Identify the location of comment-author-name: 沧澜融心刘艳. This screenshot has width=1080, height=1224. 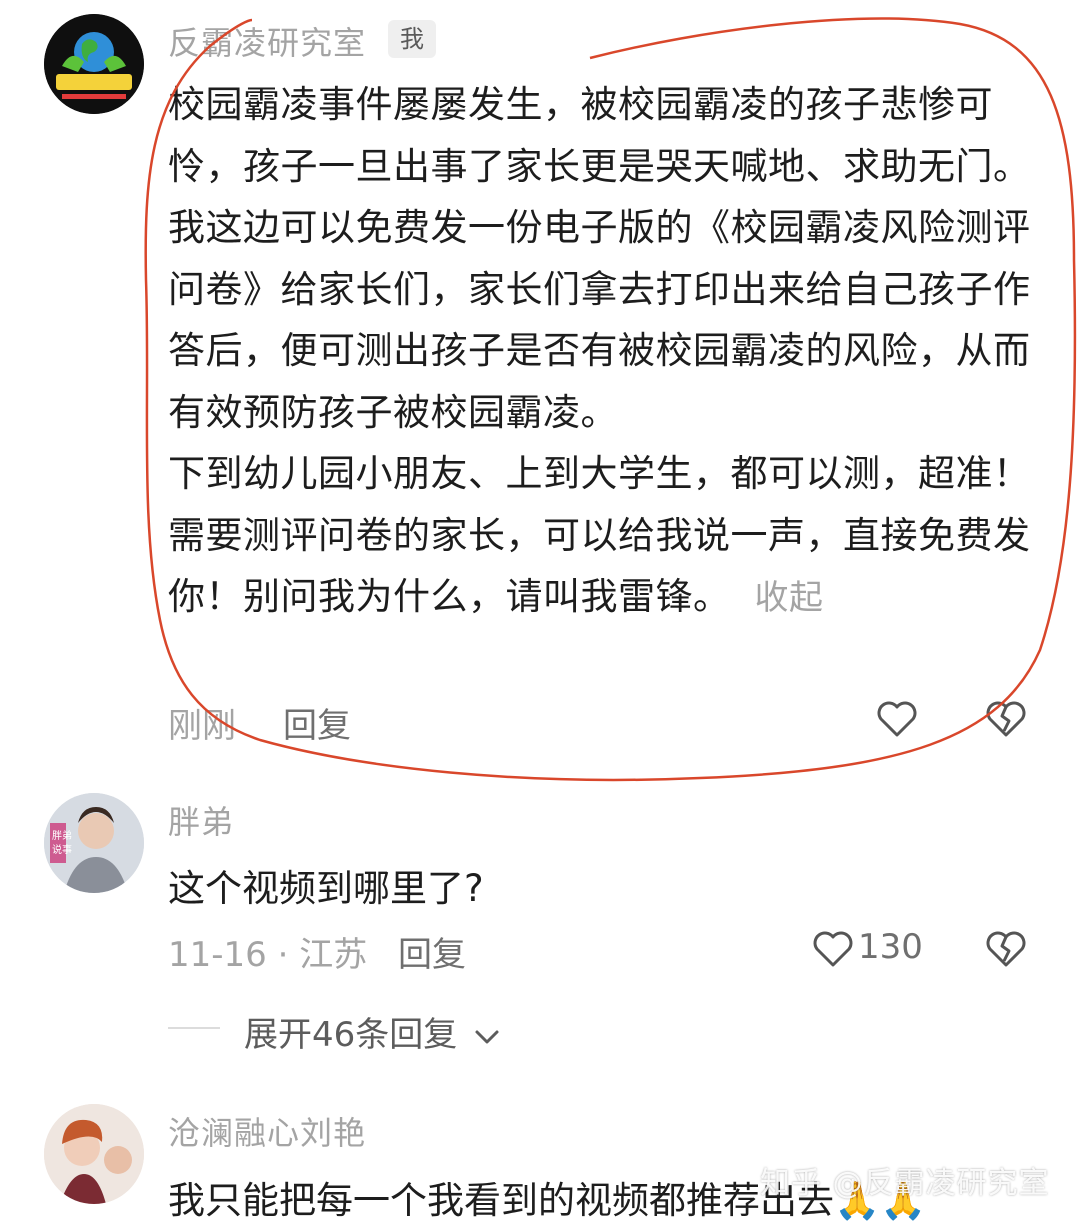
(267, 1131).